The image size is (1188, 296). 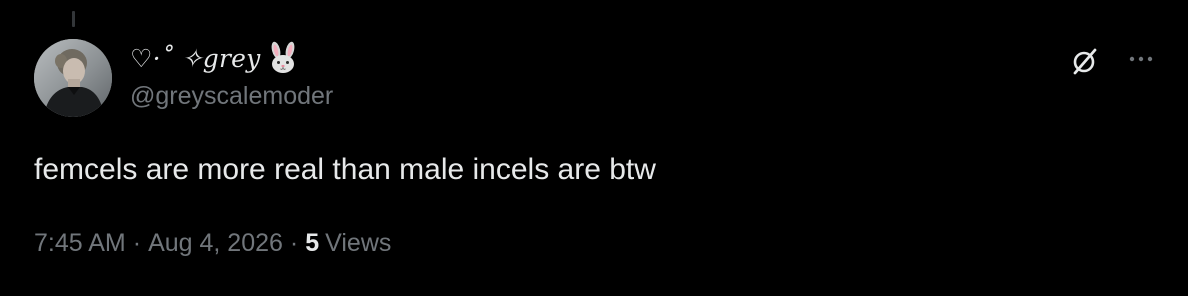 I want to click on views-label: Views, so click(x=358, y=243).